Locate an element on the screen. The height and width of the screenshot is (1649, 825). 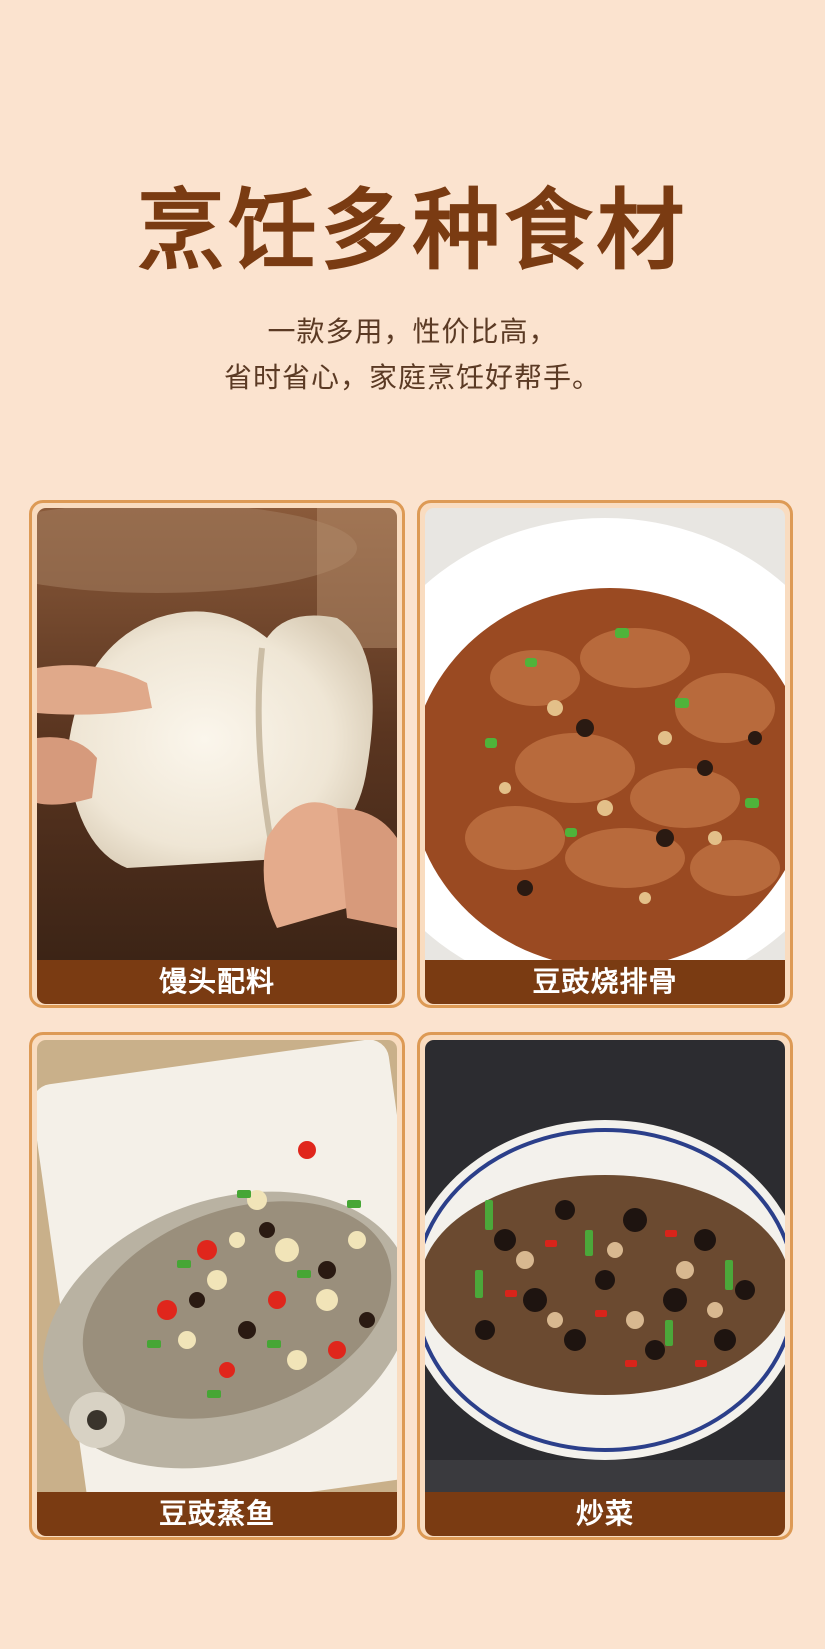
page-title: 烹饪多种食材 is located at coordinates (412, 230).